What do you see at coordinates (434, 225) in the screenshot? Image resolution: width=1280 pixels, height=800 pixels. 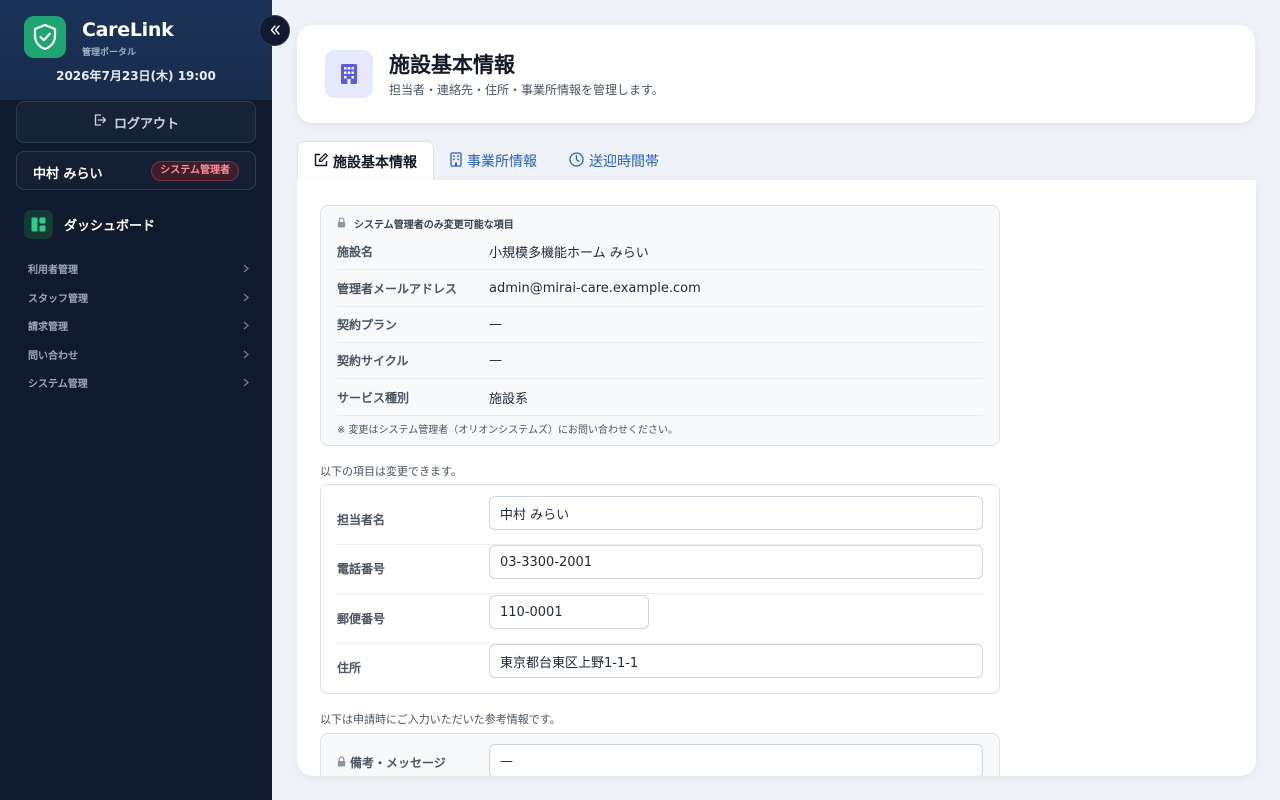 I see `readonly-heading-text: システム管理者のみ変更可能な項目` at bounding box center [434, 225].